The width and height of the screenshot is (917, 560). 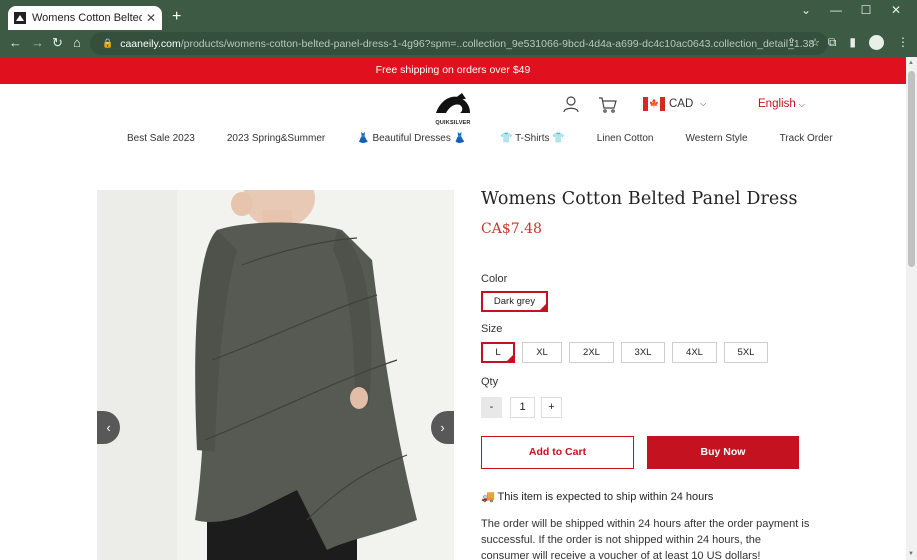 I want to click on close-window-icon: ✕, so click(x=896, y=10).